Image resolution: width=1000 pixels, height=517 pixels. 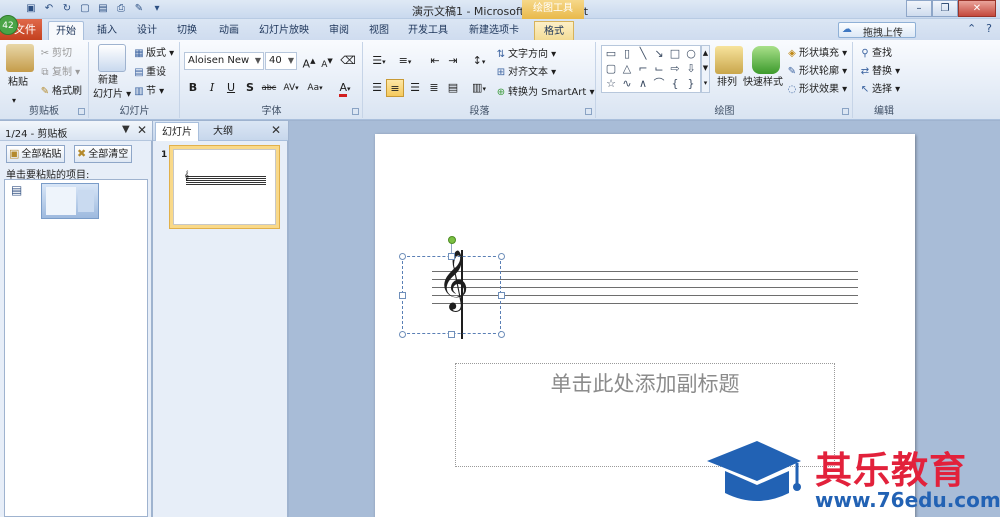 What do you see at coordinates (177, 131) in the screenshot?
I see `tab-slides: 幻灯片` at bounding box center [177, 131].